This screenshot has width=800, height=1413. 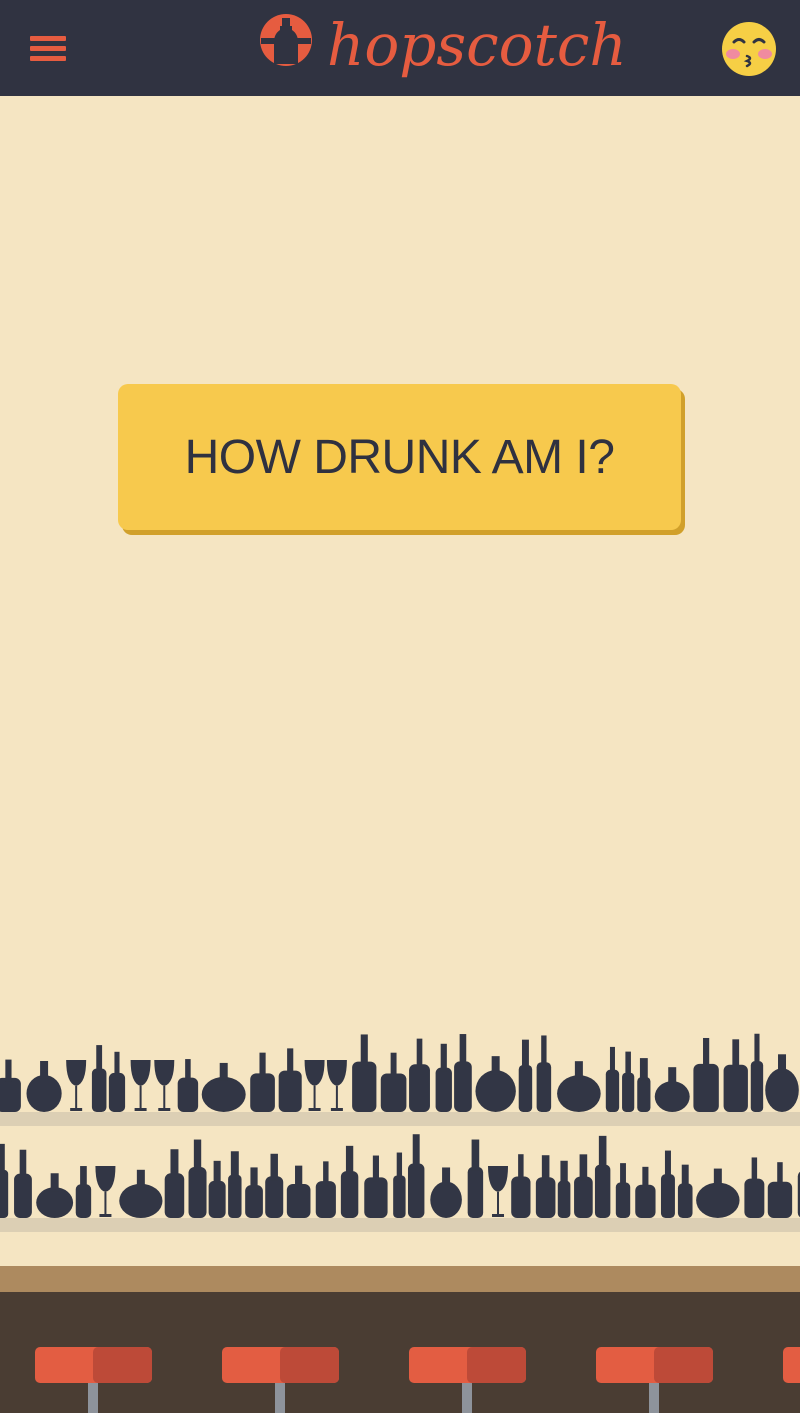 What do you see at coordinates (749, 49) in the screenshot?
I see `kissing-face-emoji-icon` at bounding box center [749, 49].